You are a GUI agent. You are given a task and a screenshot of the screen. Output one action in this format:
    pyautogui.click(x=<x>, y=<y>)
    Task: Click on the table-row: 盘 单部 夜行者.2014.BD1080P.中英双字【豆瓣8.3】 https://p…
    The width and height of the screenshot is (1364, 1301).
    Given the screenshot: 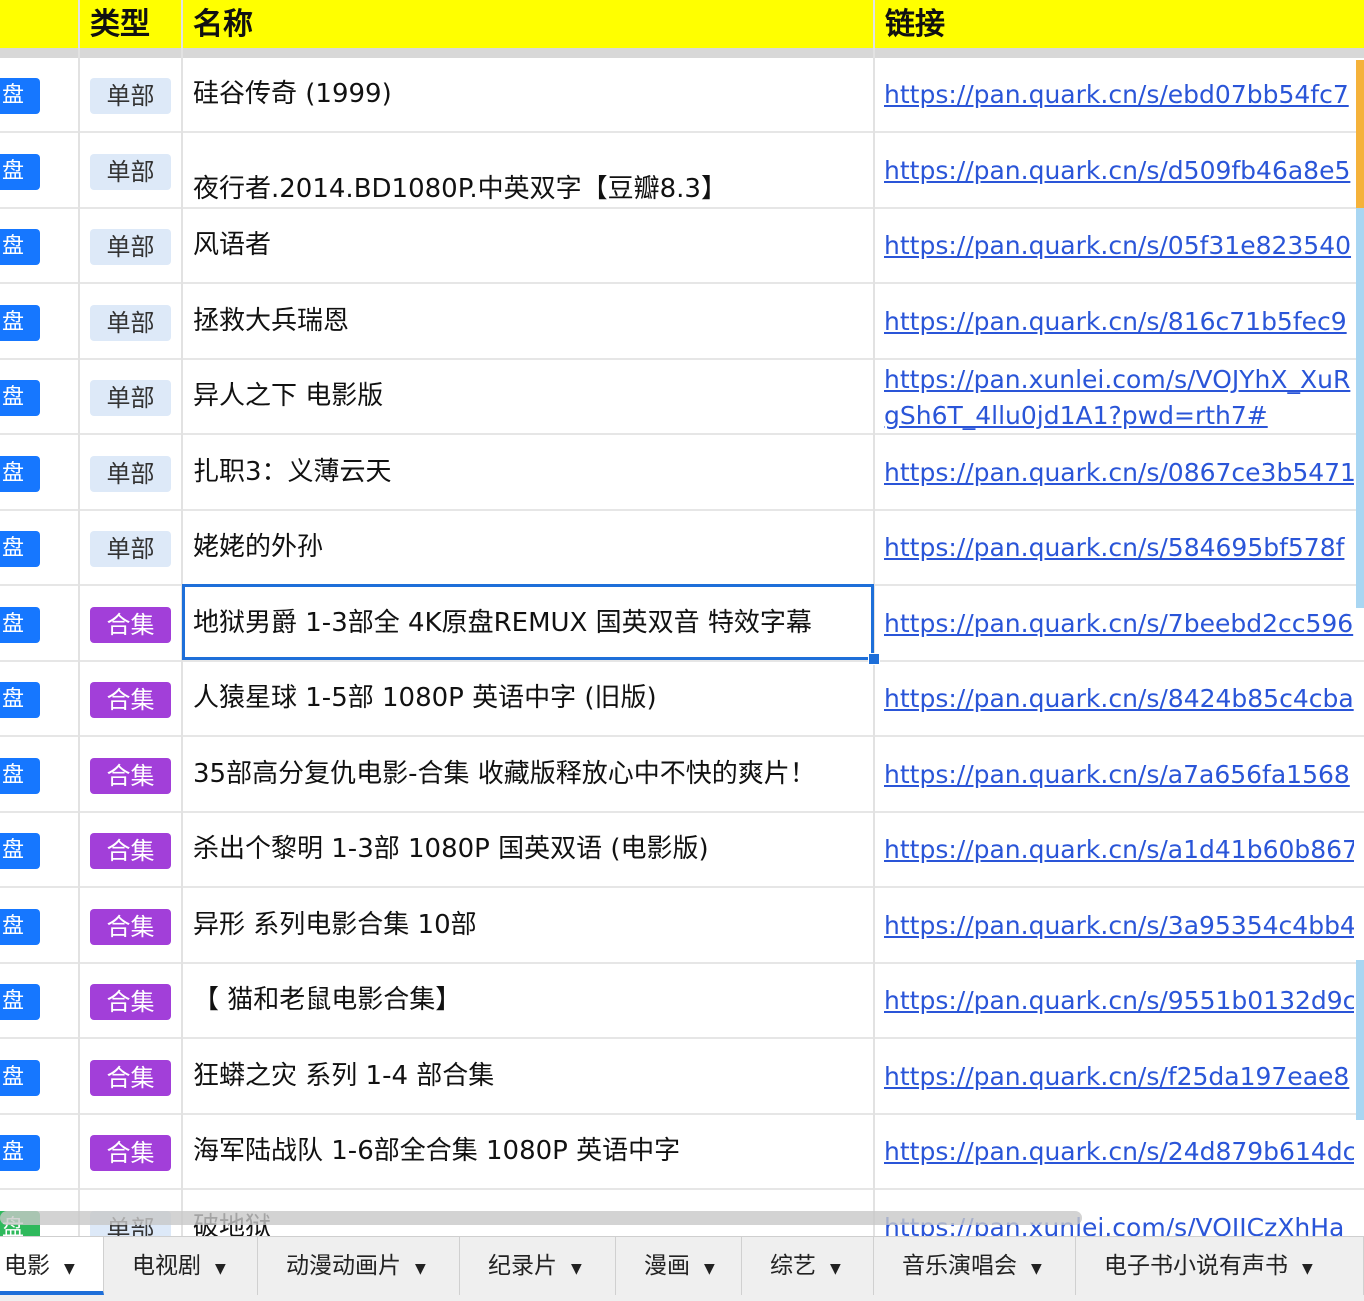 What is the action you would take?
    pyautogui.click(x=682, y=171)
    